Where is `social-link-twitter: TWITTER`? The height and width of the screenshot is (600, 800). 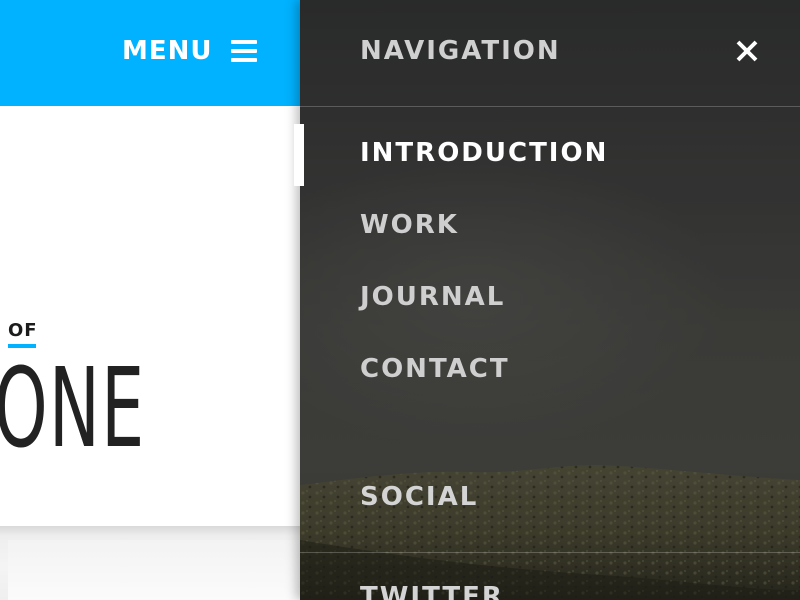 social-link-twitter: TWITTER is located at coordinates (432, 590).